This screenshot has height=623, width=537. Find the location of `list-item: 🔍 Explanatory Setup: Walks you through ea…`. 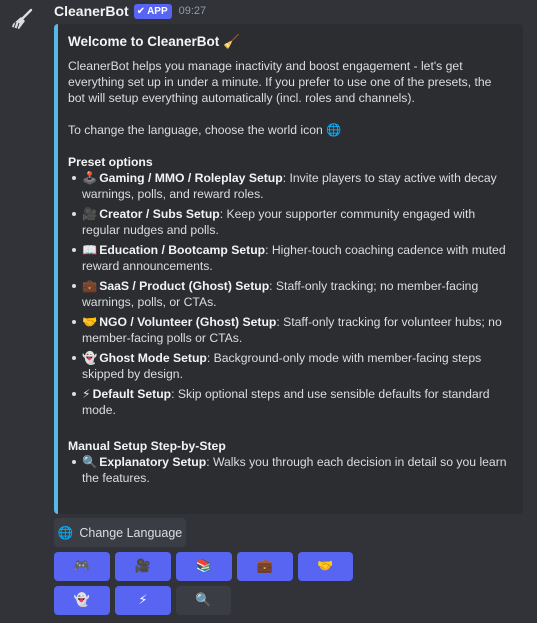

list-item: 🔍 Explanatory Setup: Walks you through ea… is located at coordinates (288, 470).